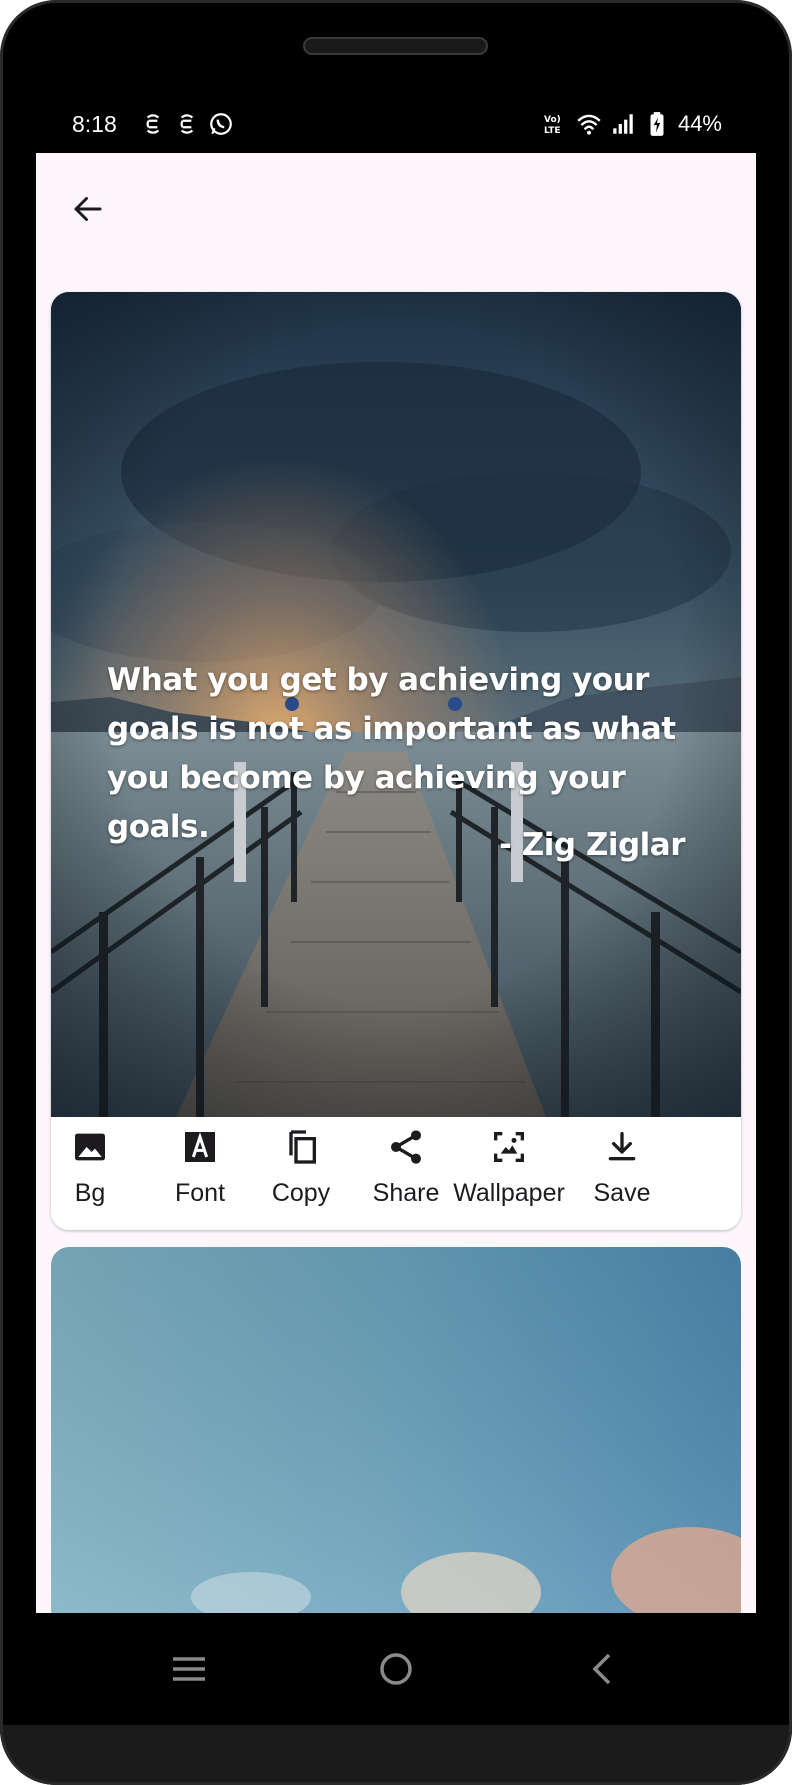  I want to click on status-time: 8:18, so click(94, 123).